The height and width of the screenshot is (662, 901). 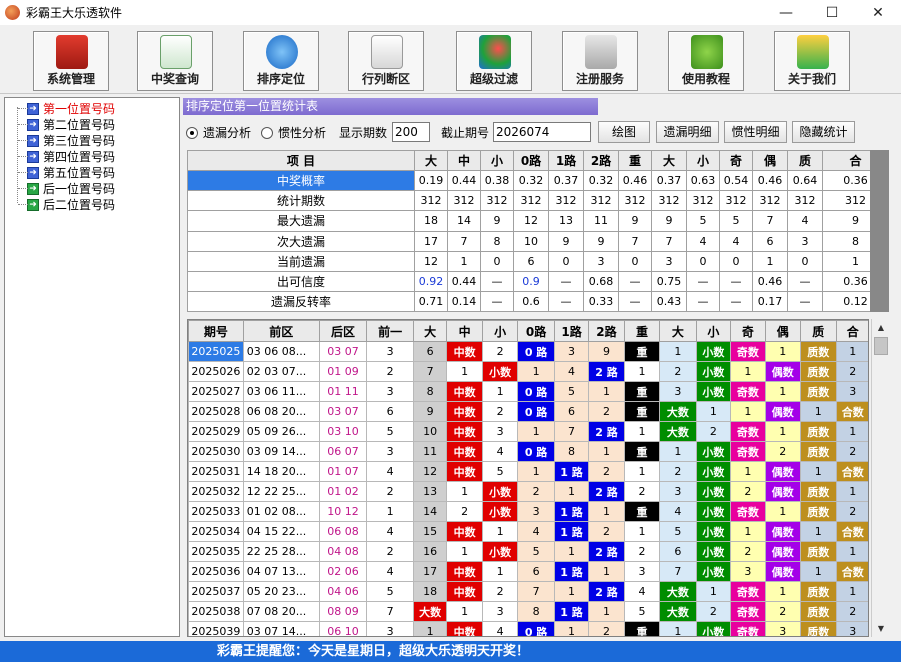 I want to click on stats-column-header: 小, so click(x=497, y=160).